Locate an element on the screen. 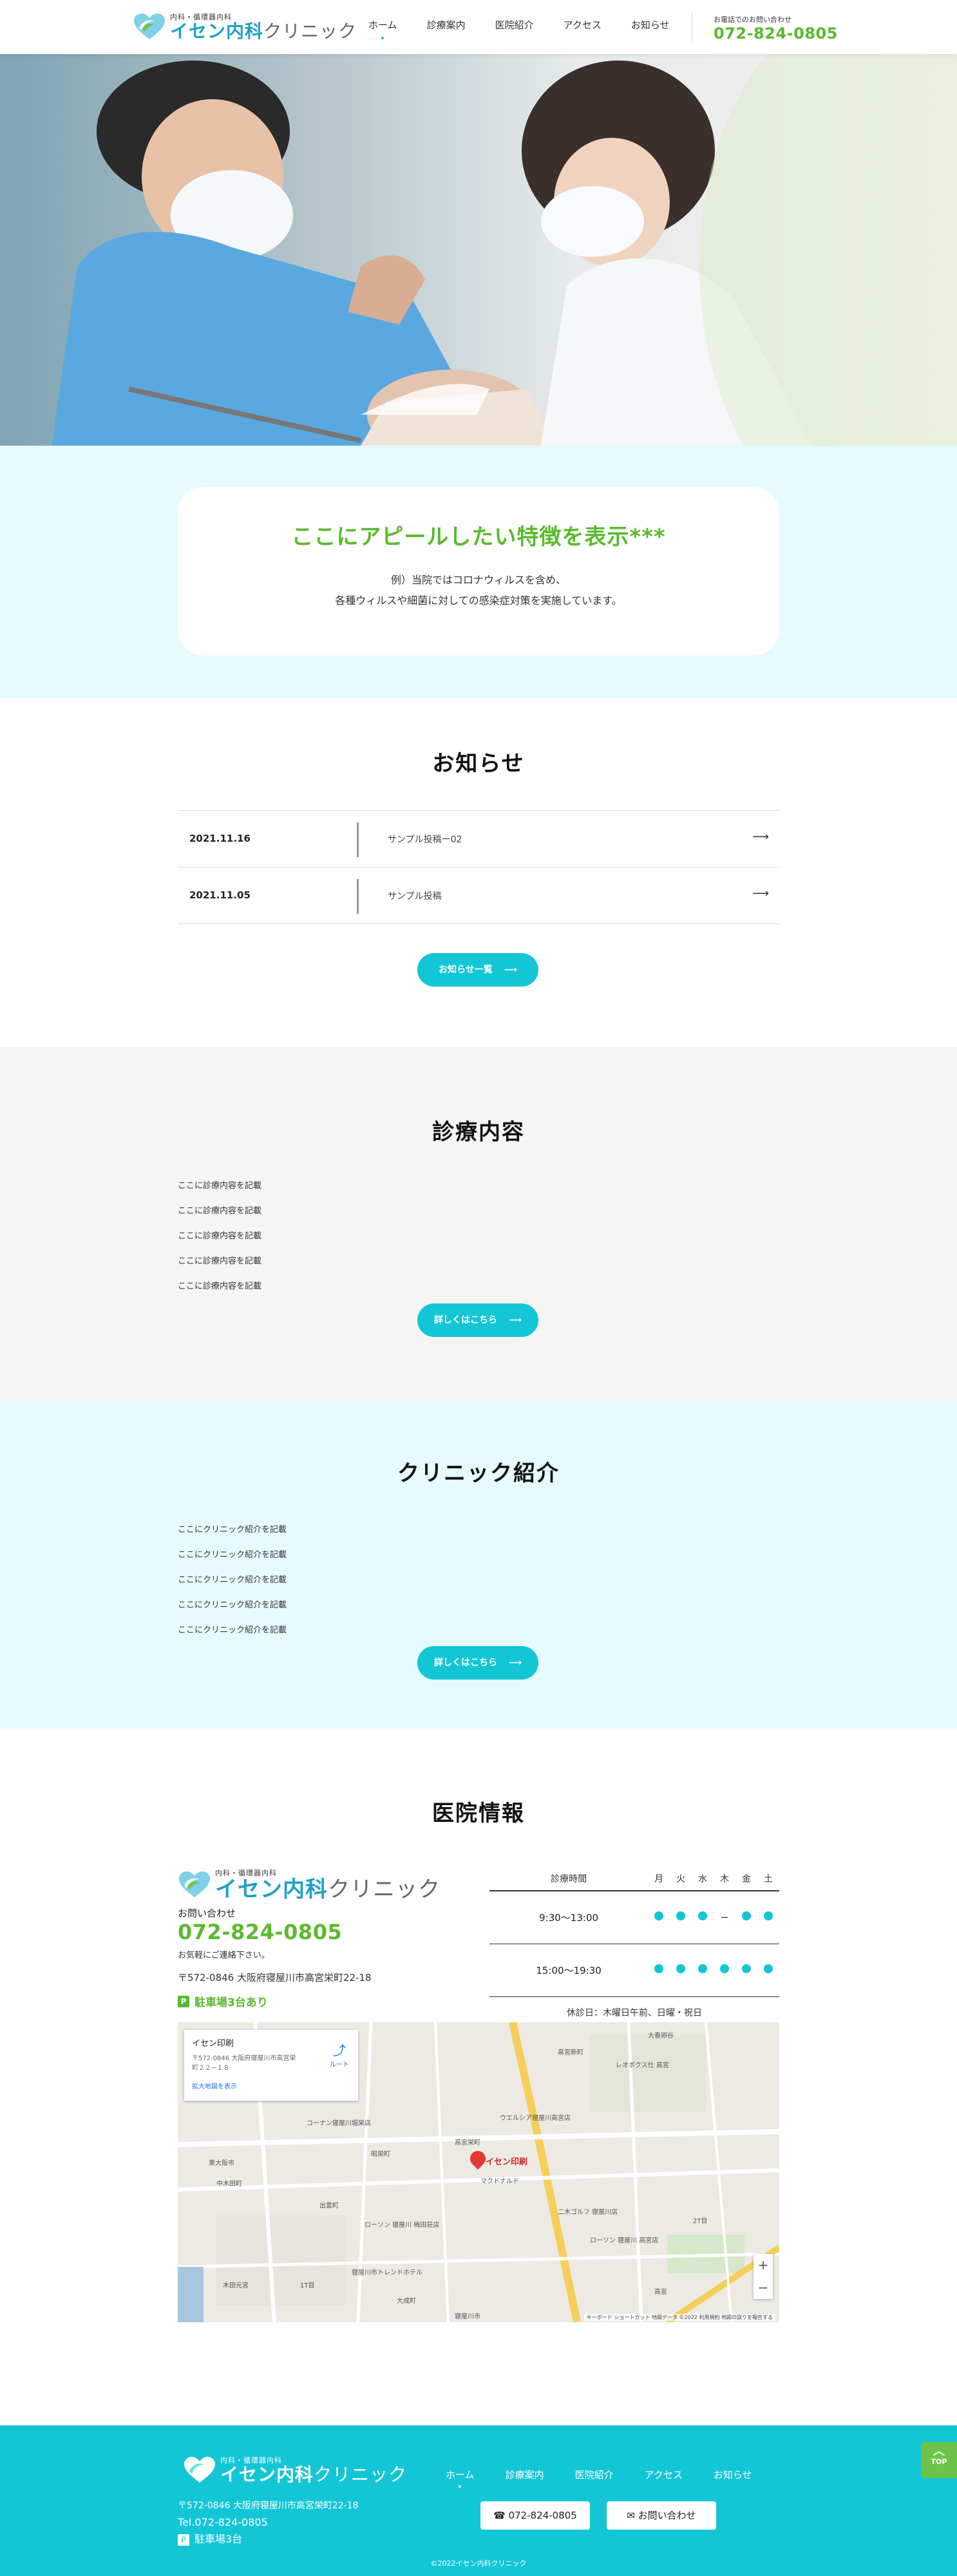 The image size is (957, 2576). nav-about: 医院紹介 is located at coordinates (514, 25).